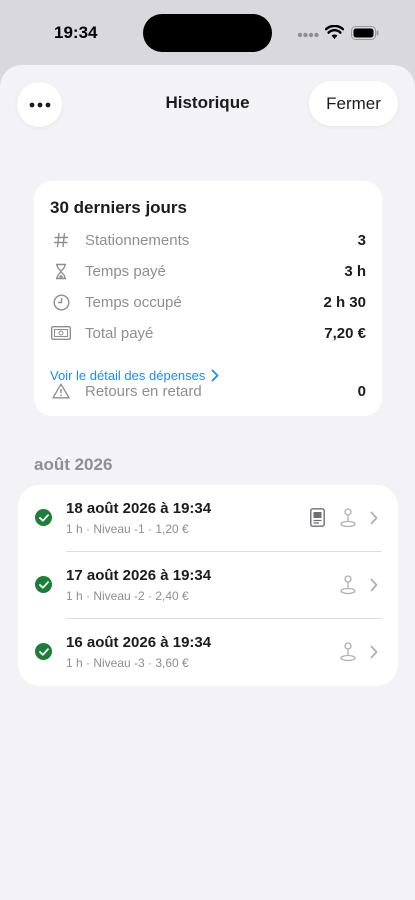 Image resolution: width=415 pixels, height=900 pixels. I want to click on stat-row-paid-time: Temps payé 3 h, so click(208, 271).